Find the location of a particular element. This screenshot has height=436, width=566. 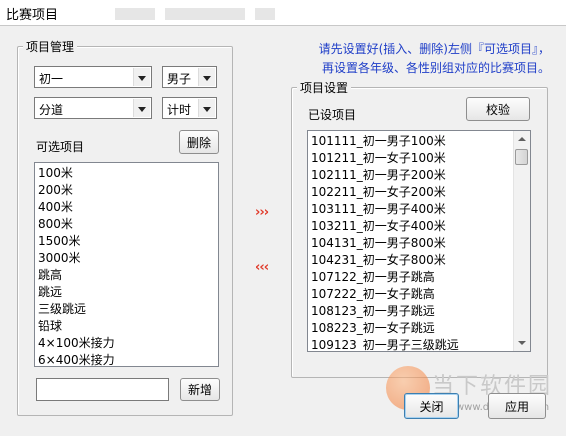

list-item: 铅球 is located at coordinates (128, 326).